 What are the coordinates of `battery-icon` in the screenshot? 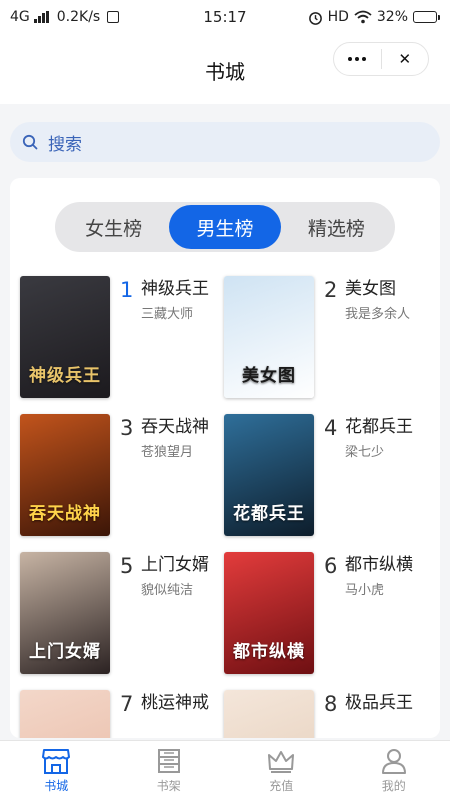 It's located at (426, 17).